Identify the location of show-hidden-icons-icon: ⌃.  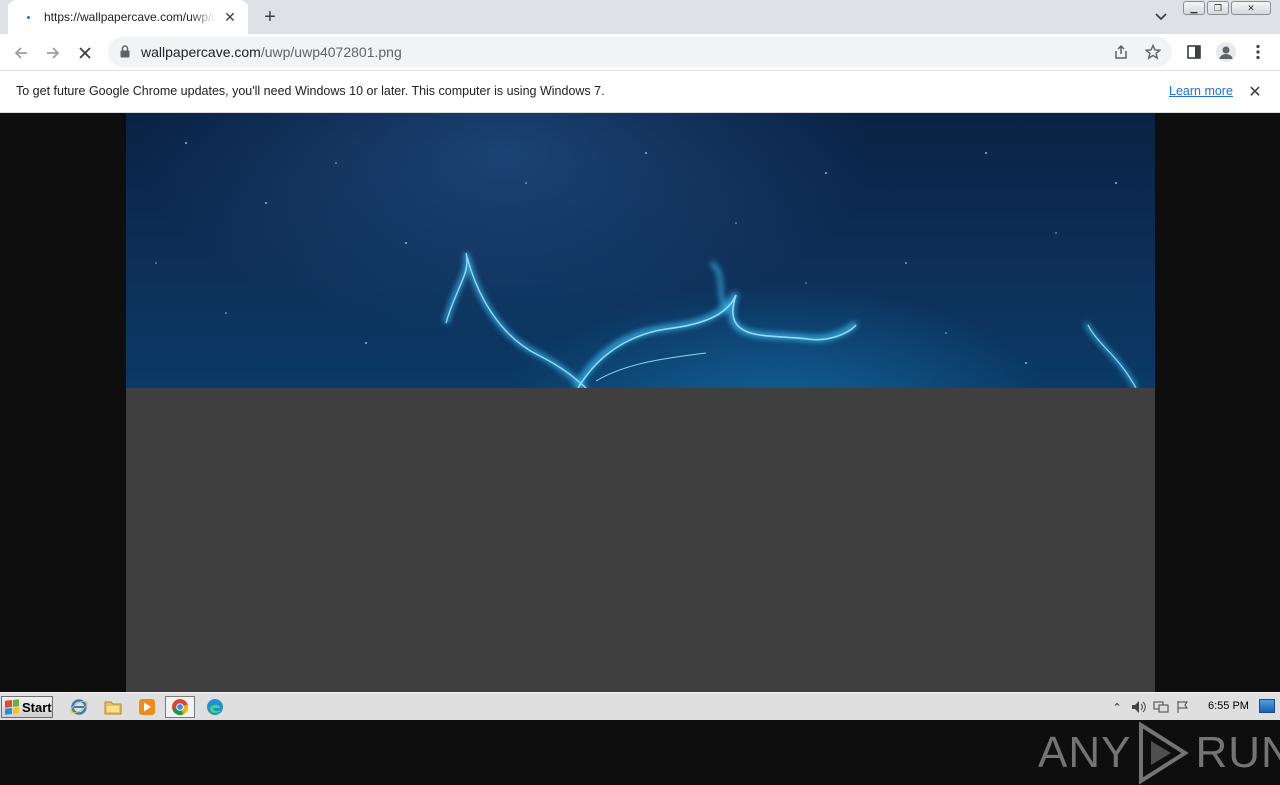
(1117, 707).